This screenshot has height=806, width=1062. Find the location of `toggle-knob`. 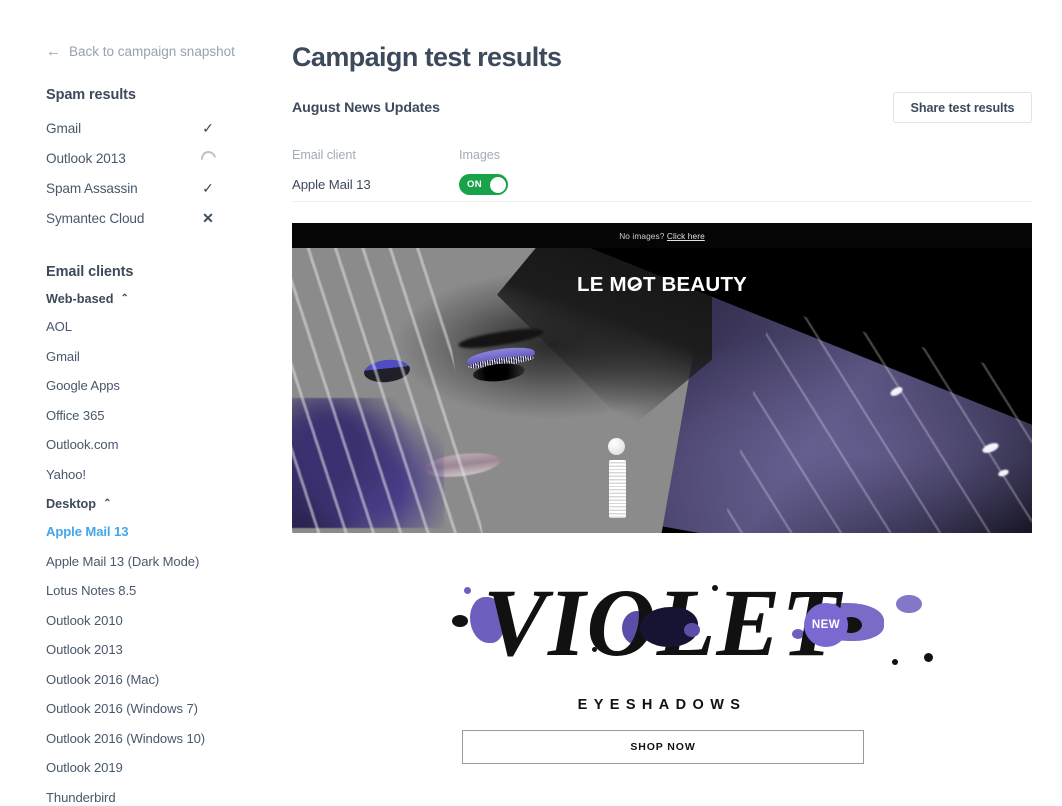

toggle-knob is located at coordinates (497, 184).